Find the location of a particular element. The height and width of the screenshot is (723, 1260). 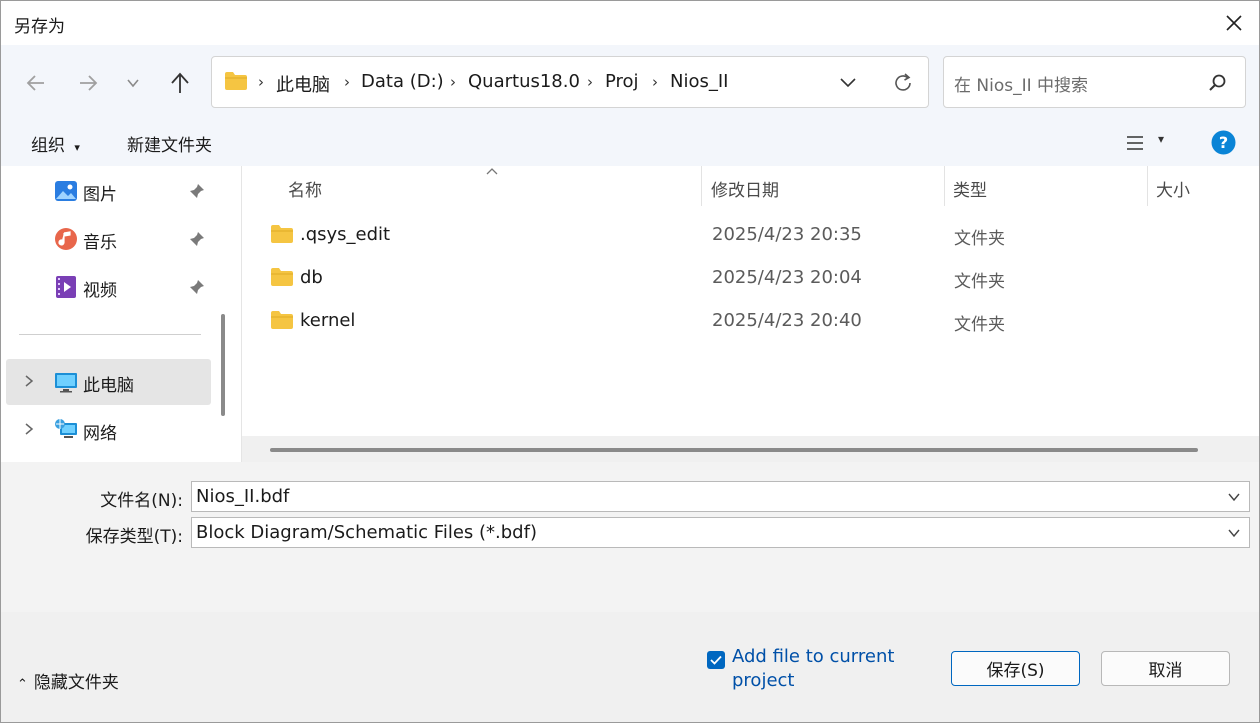

music-icon is located at coordinates (66, 239).